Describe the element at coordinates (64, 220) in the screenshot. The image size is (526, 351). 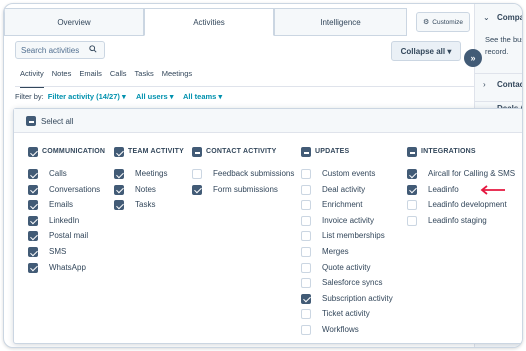
I see `item-label: LinkedIn` at that location.